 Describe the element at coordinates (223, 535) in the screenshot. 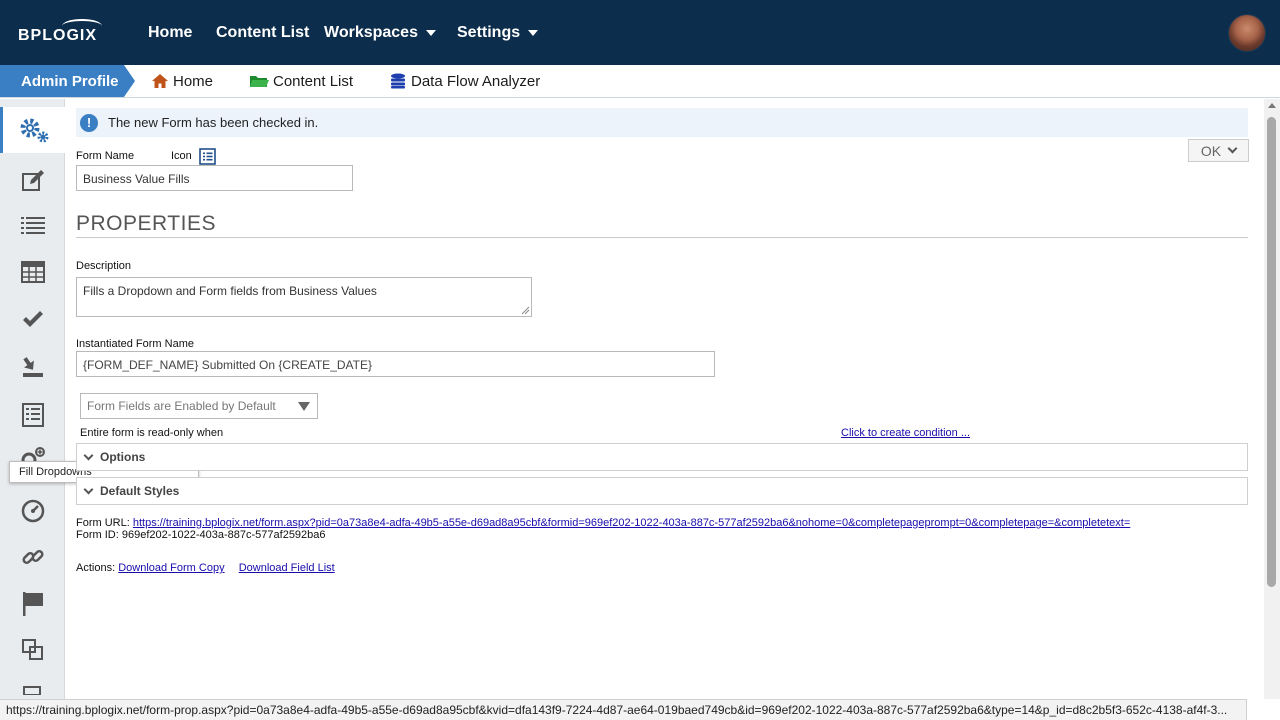

I see `form-id-value: 969ef202-1022-403a-887c-577af2592ba6` at that location.